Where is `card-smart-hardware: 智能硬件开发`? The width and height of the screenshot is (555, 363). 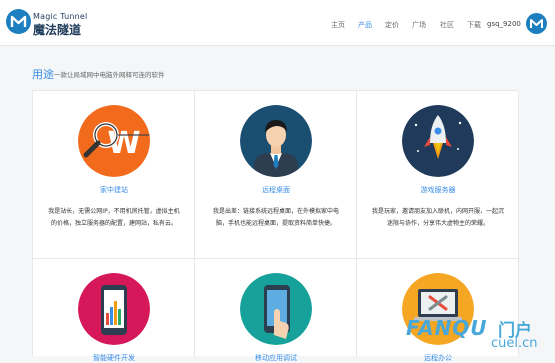
card-smart-hardware: 智能硬件开发 is located at coordinates (114, 310).